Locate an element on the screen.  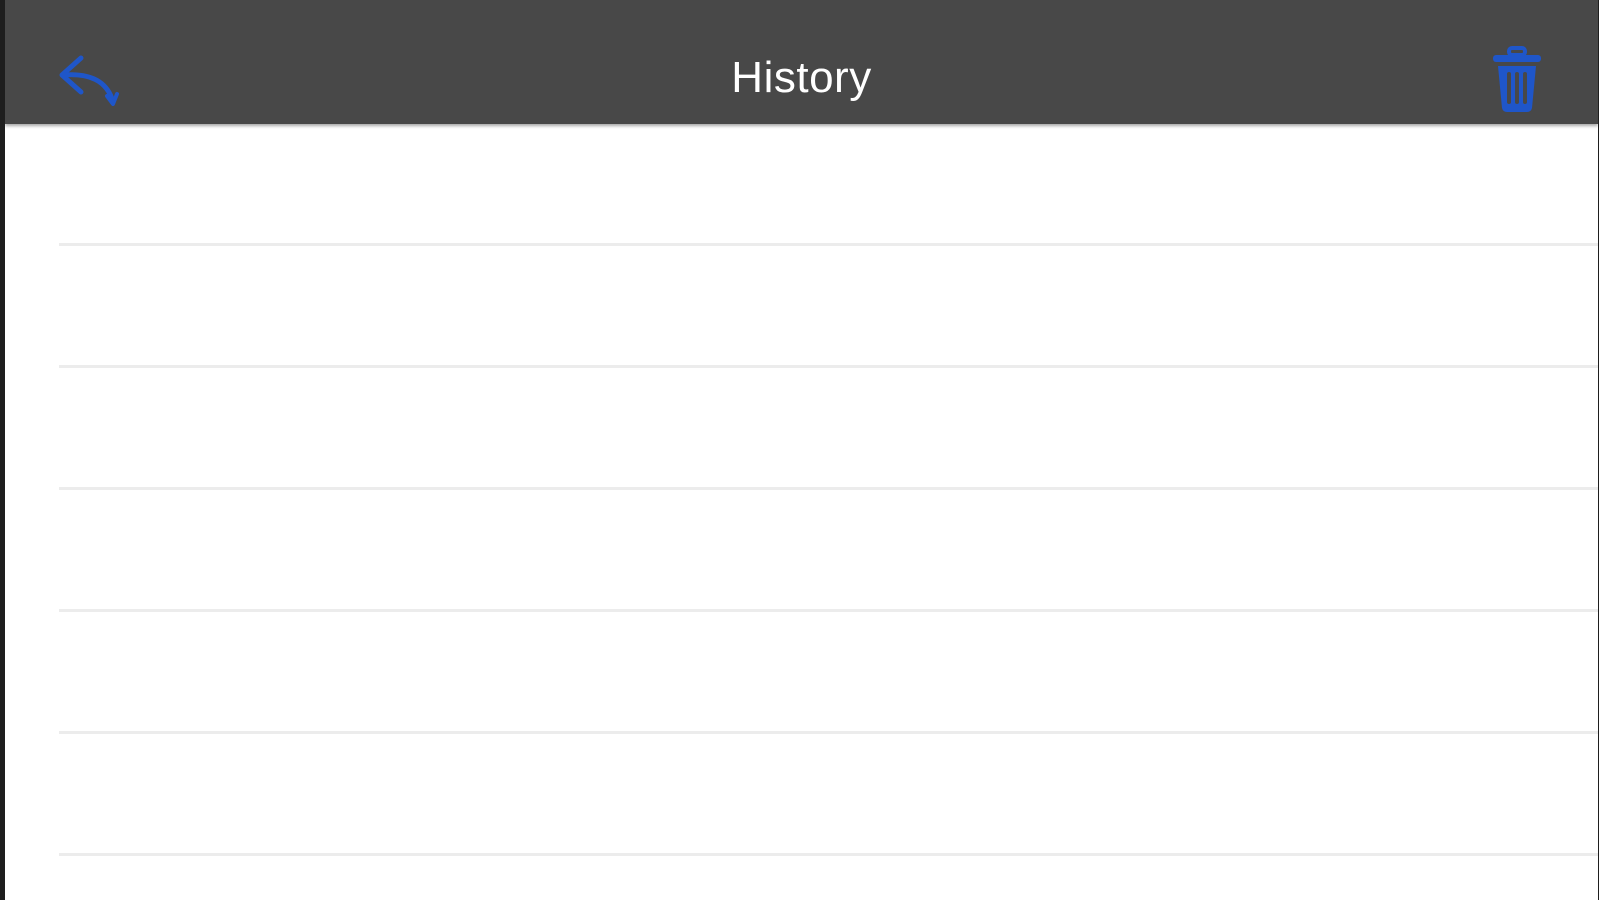
delete-history-button is located at coordinates (1517, 80).